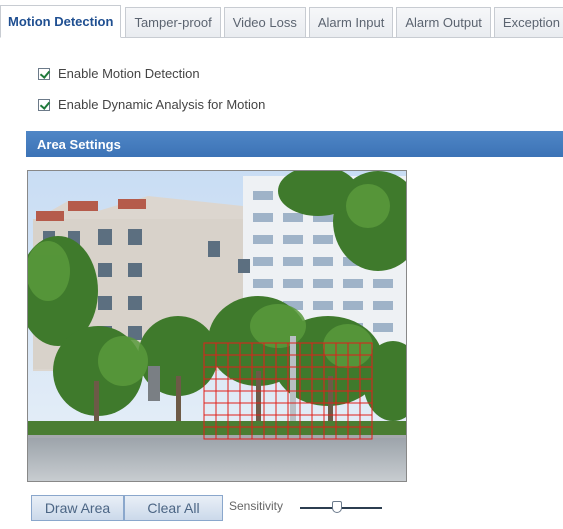  What do you see at coordinates (129, 73) in the screenshot?
I see `enable-motion-detection-label: Enable Motion Detection` at bounding box center [129, 73].